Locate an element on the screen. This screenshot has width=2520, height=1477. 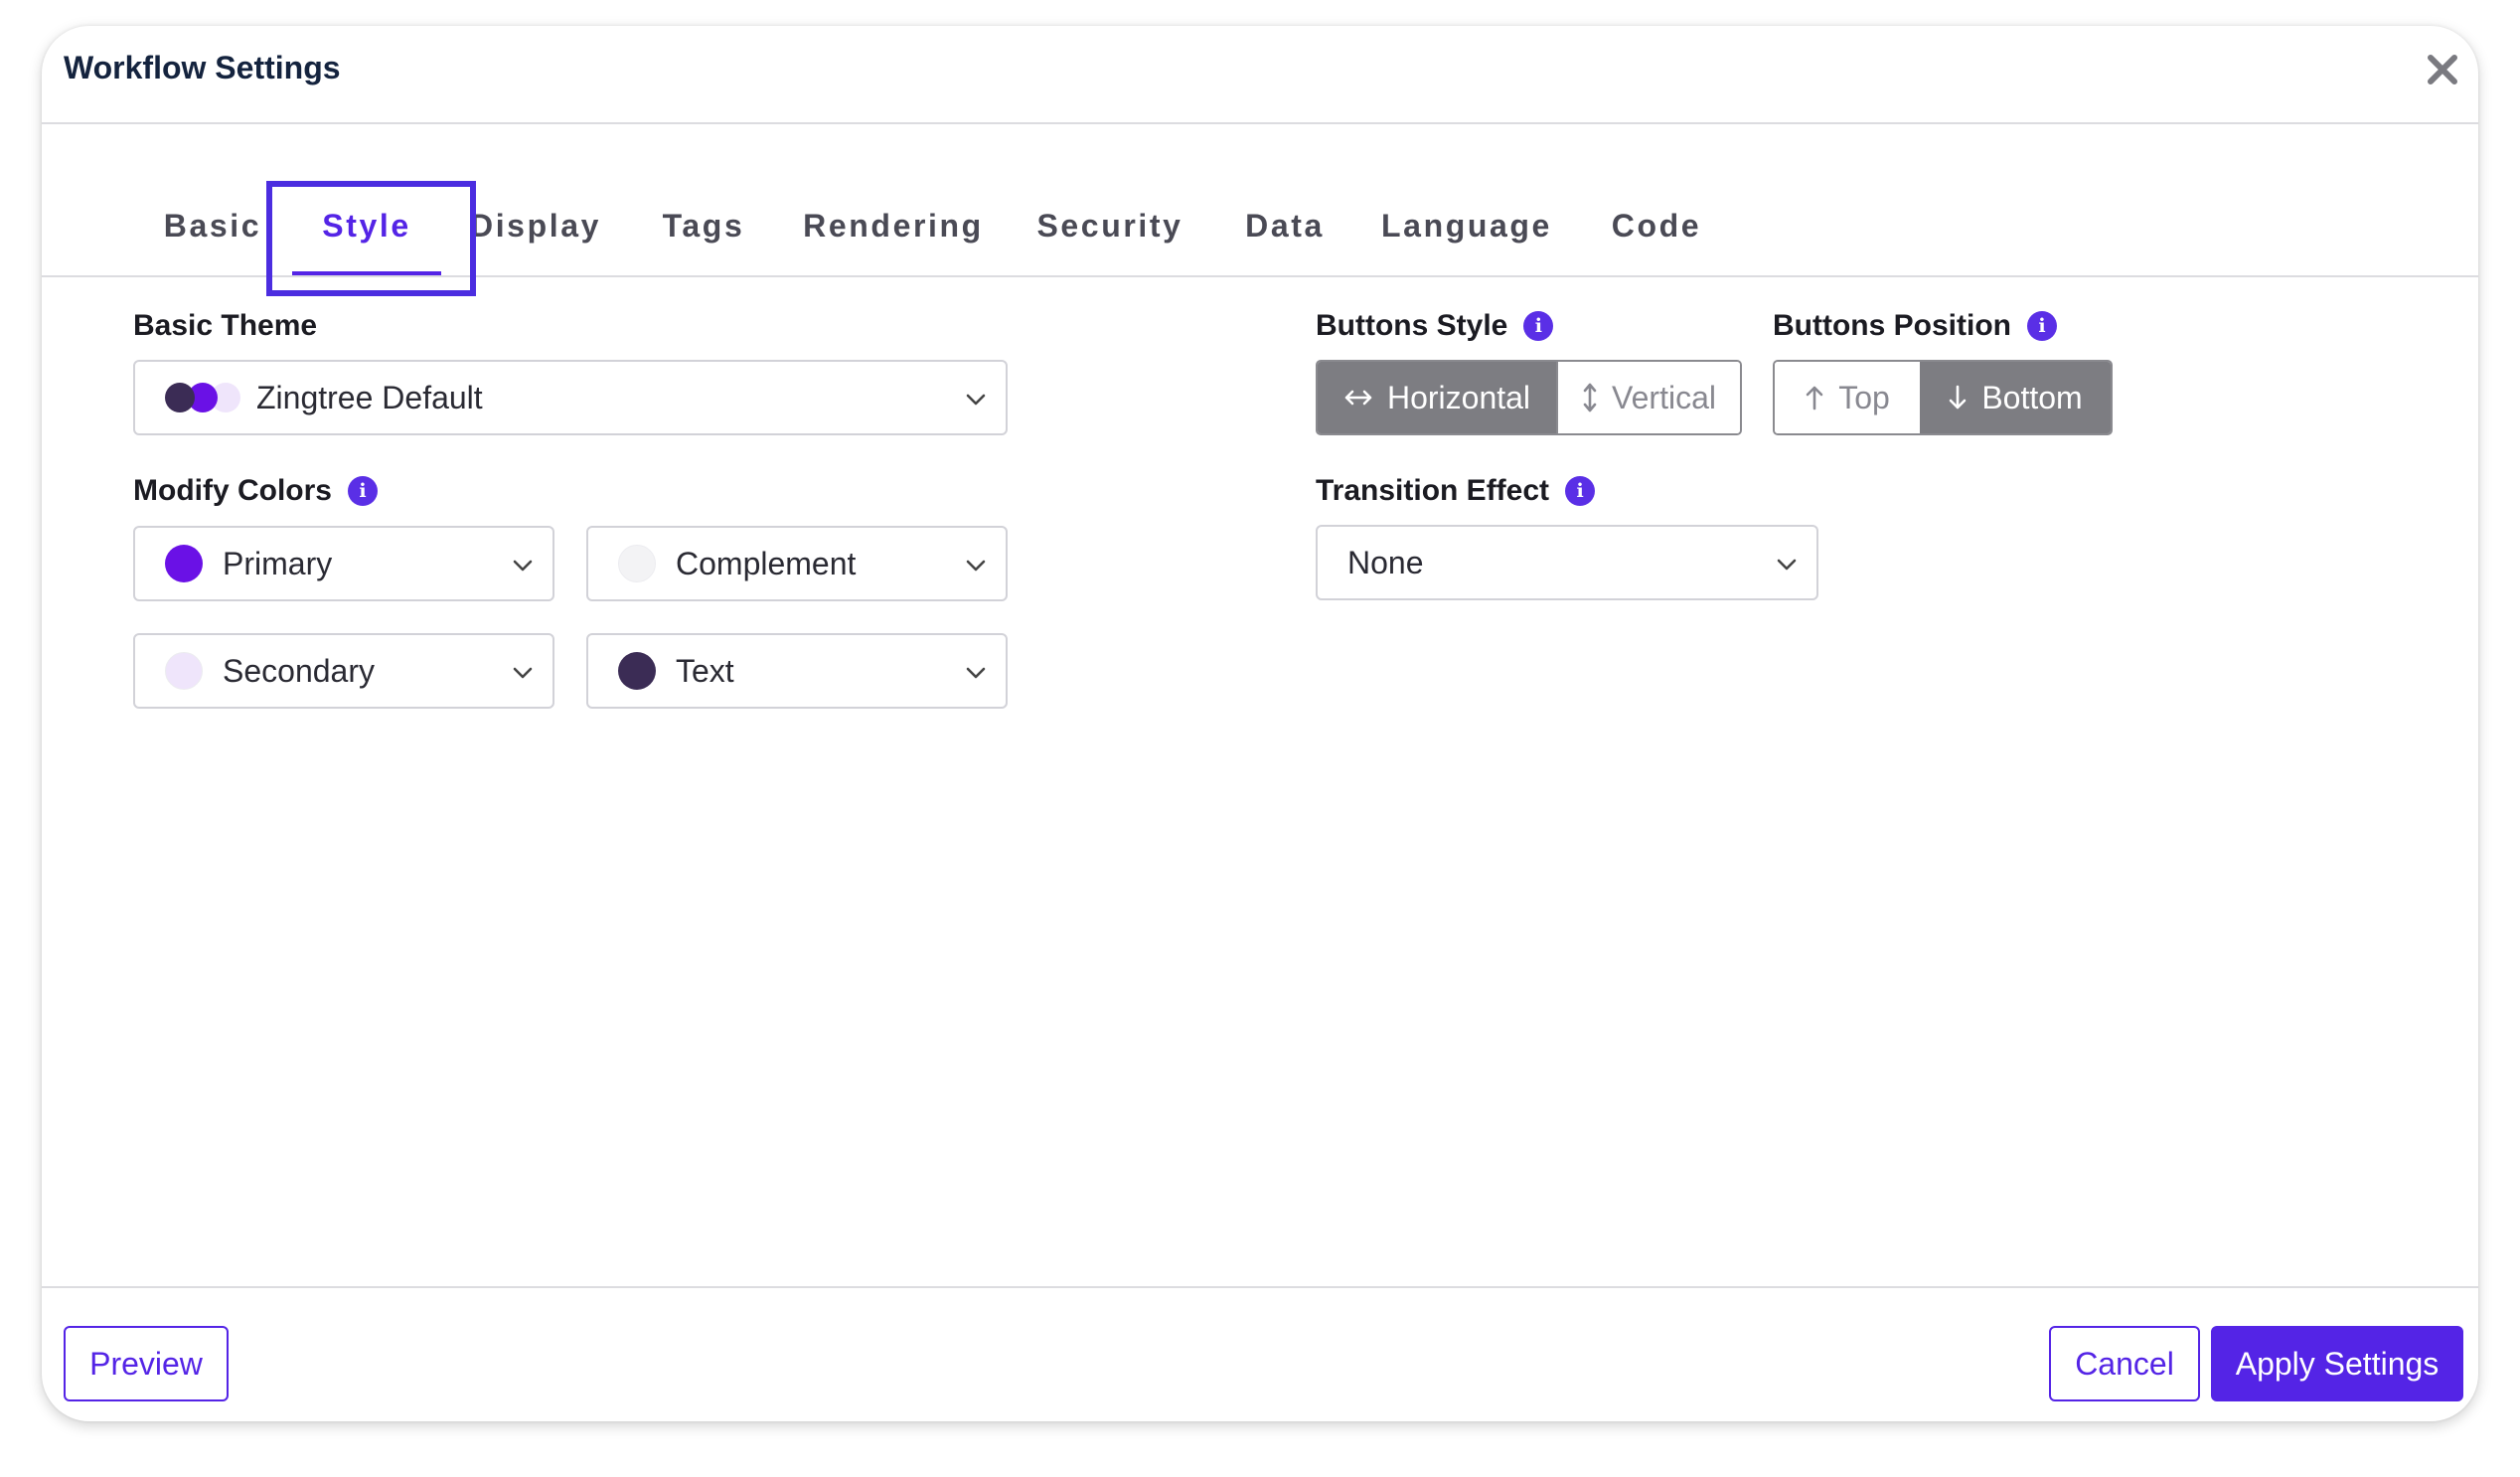
transition-effect-label-text: Transition Effect is located at coordinates (1433, 490).